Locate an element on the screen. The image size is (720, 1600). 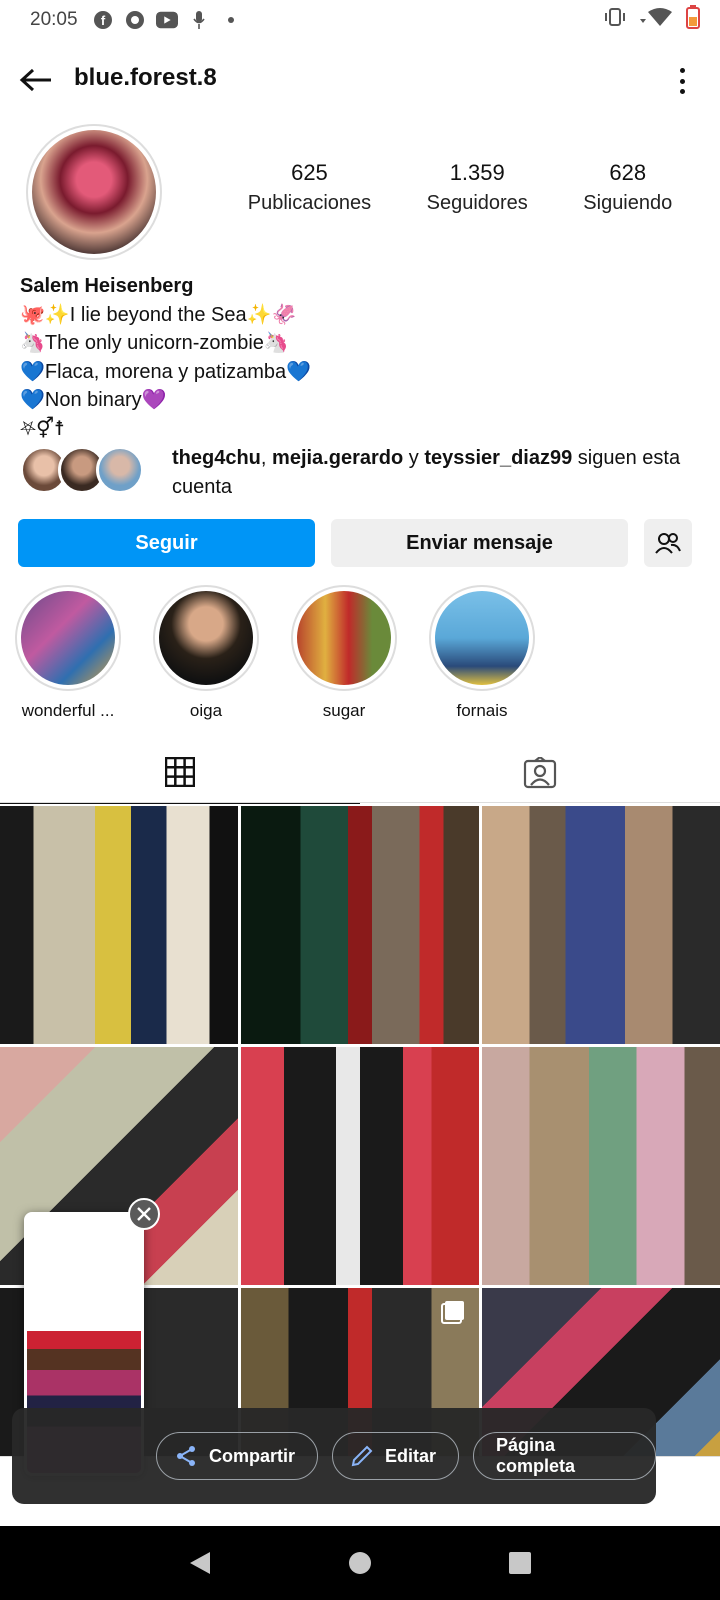
tab-divider is located at coordinates (360, 802).